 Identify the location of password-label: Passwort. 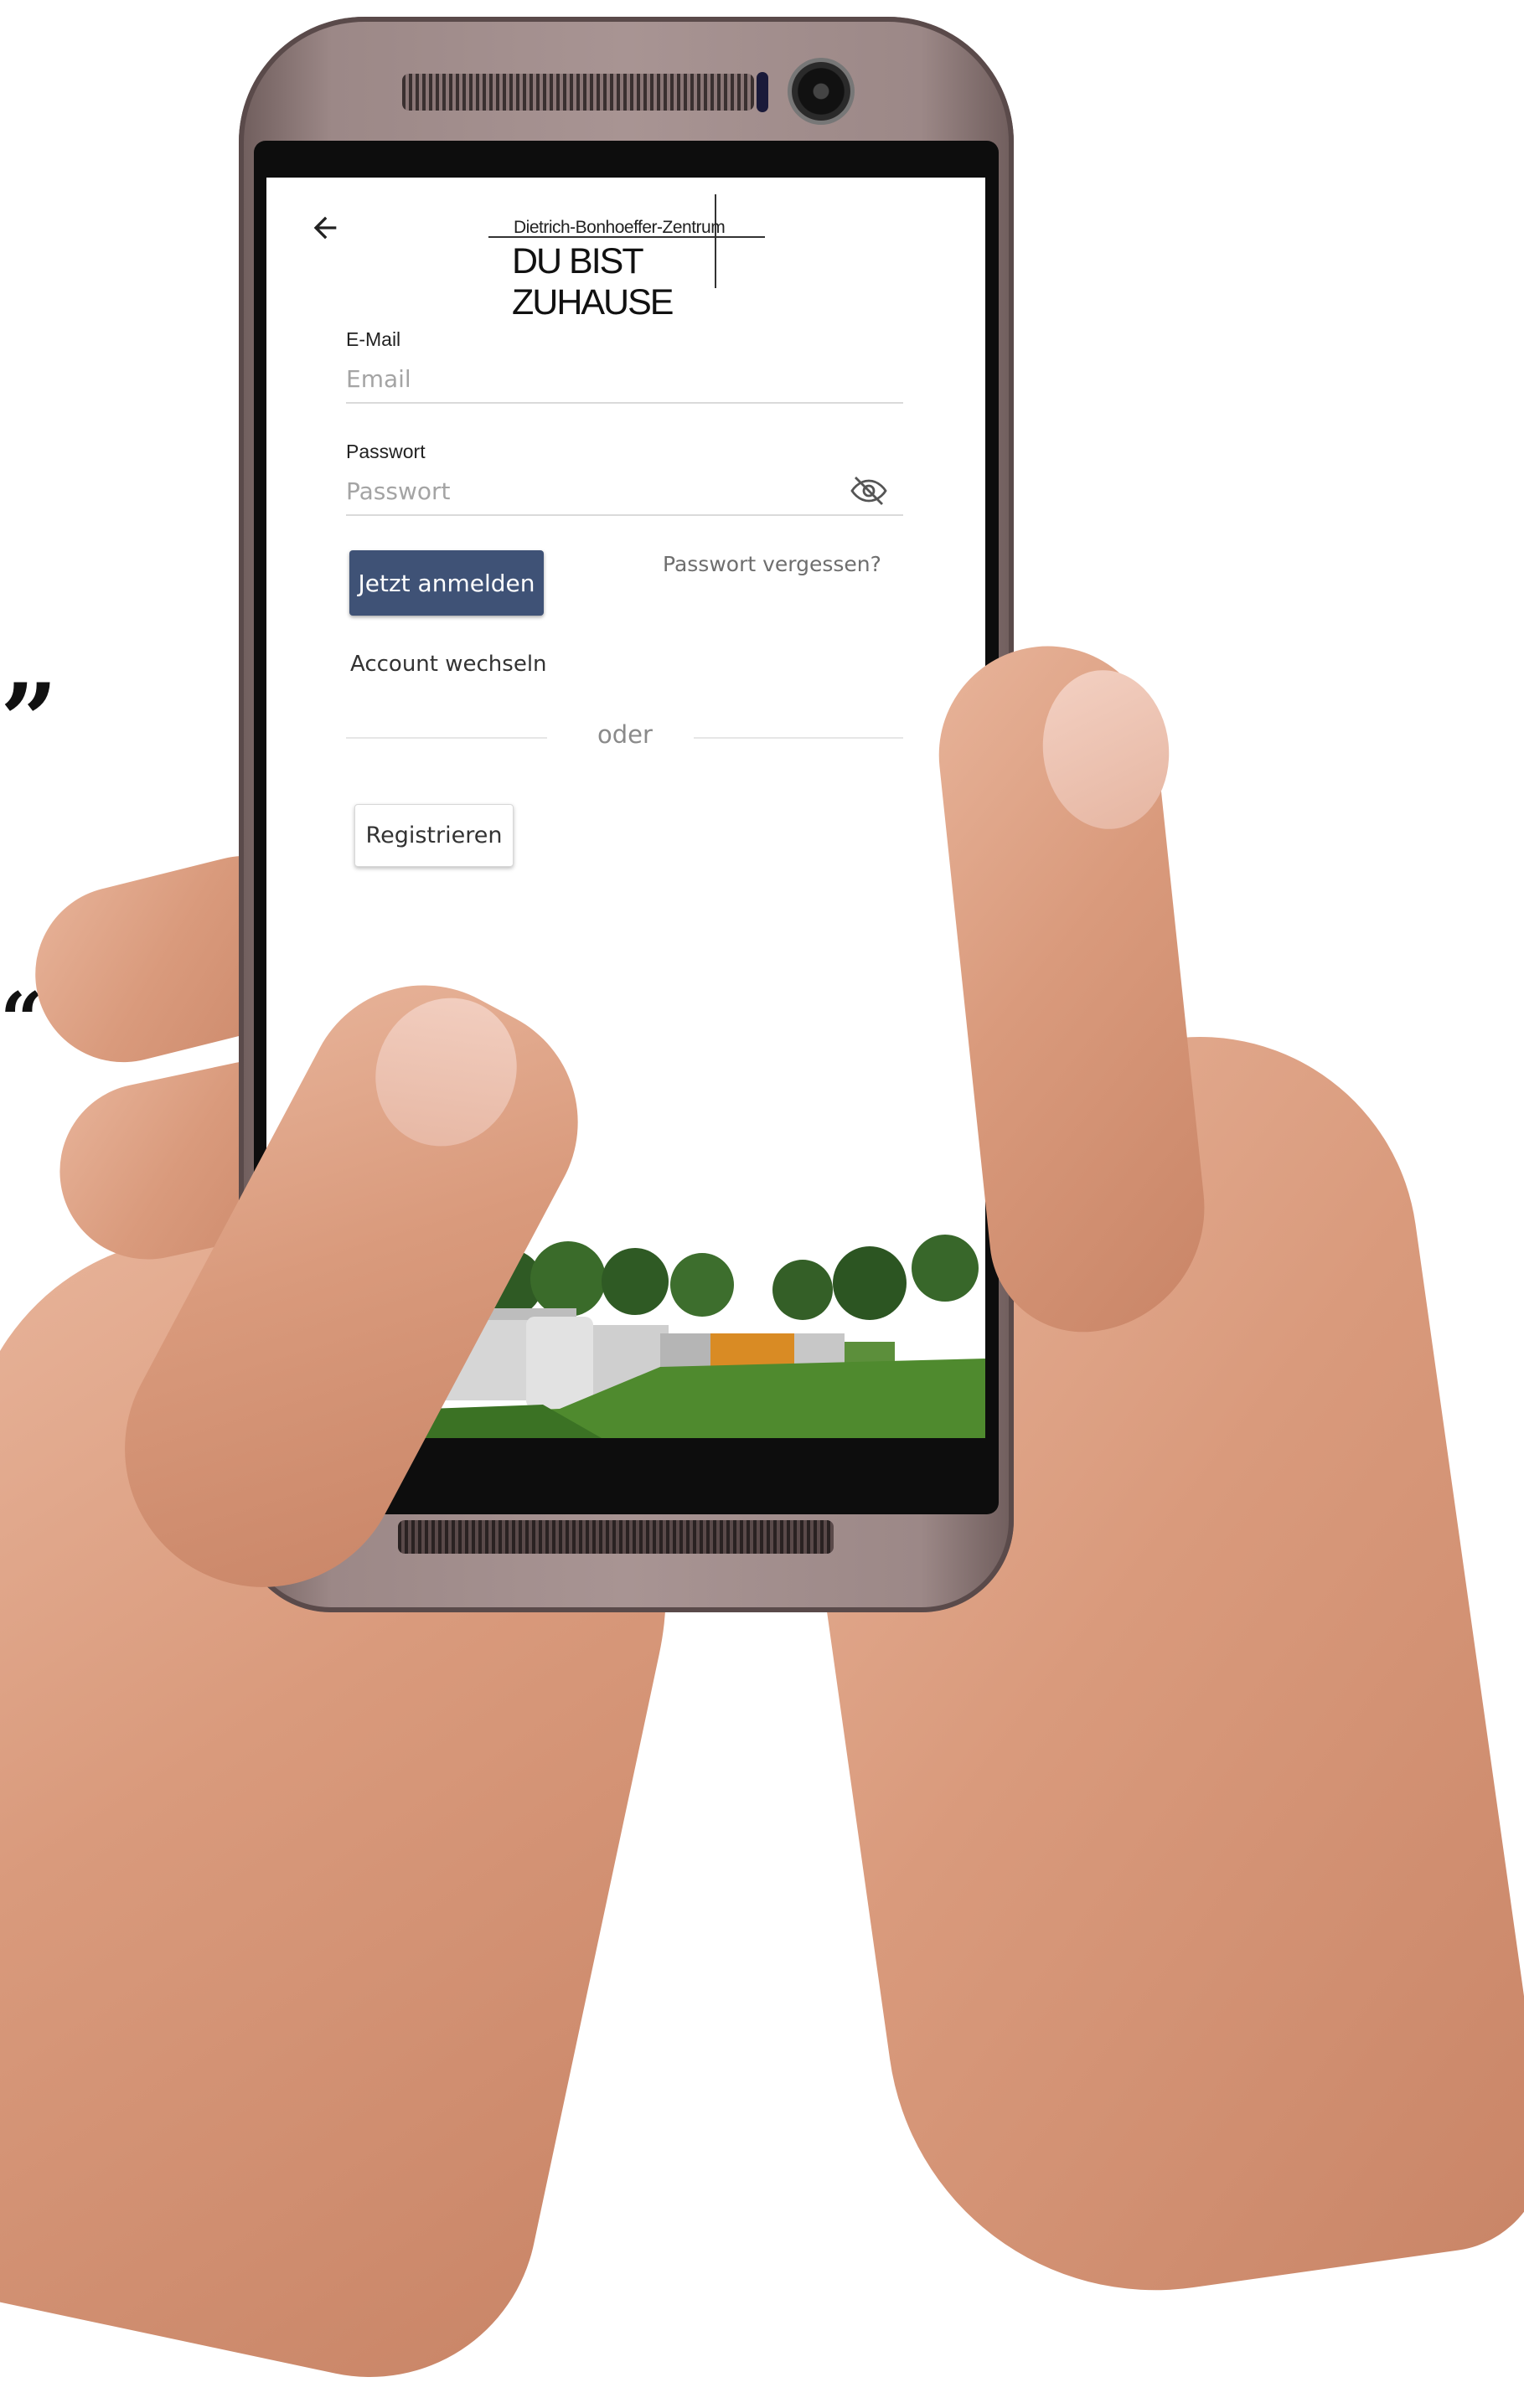
(386, 451).